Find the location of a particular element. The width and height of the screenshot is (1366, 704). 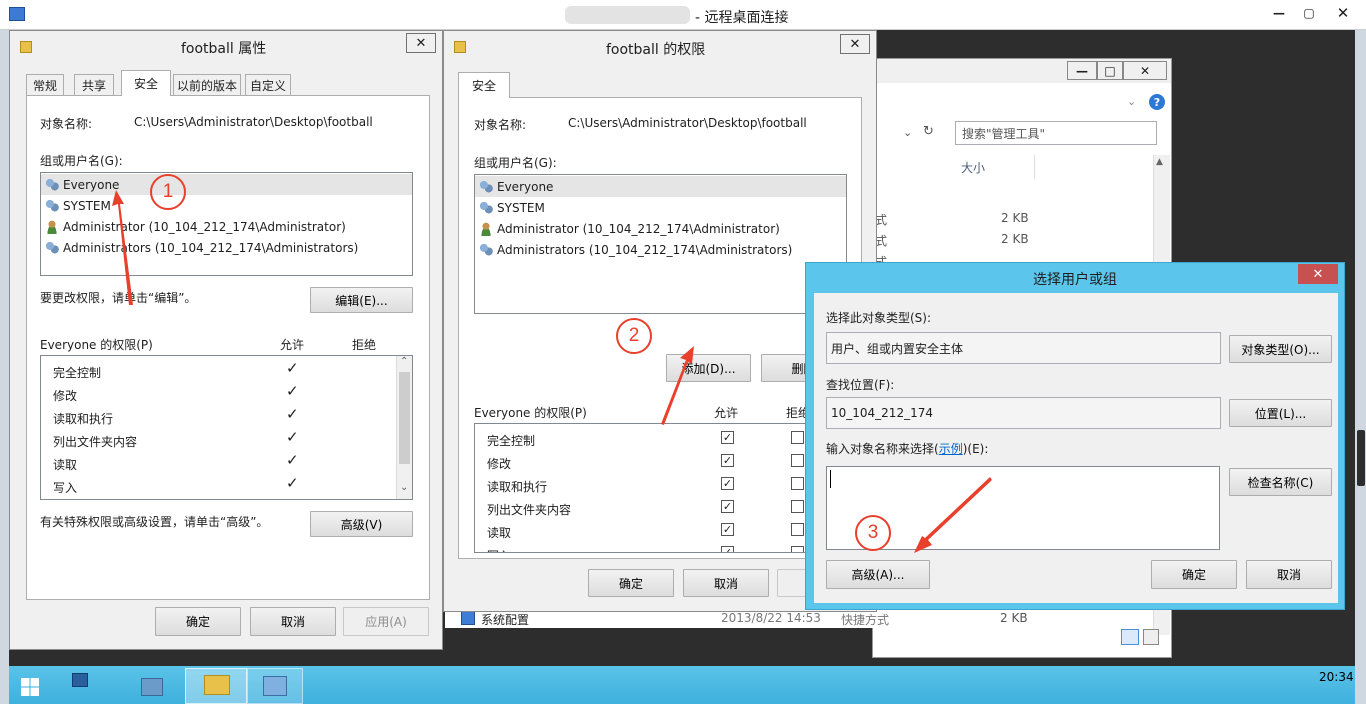

check-names-button: 检查名称(C) is located at coordinates (1280, 482).